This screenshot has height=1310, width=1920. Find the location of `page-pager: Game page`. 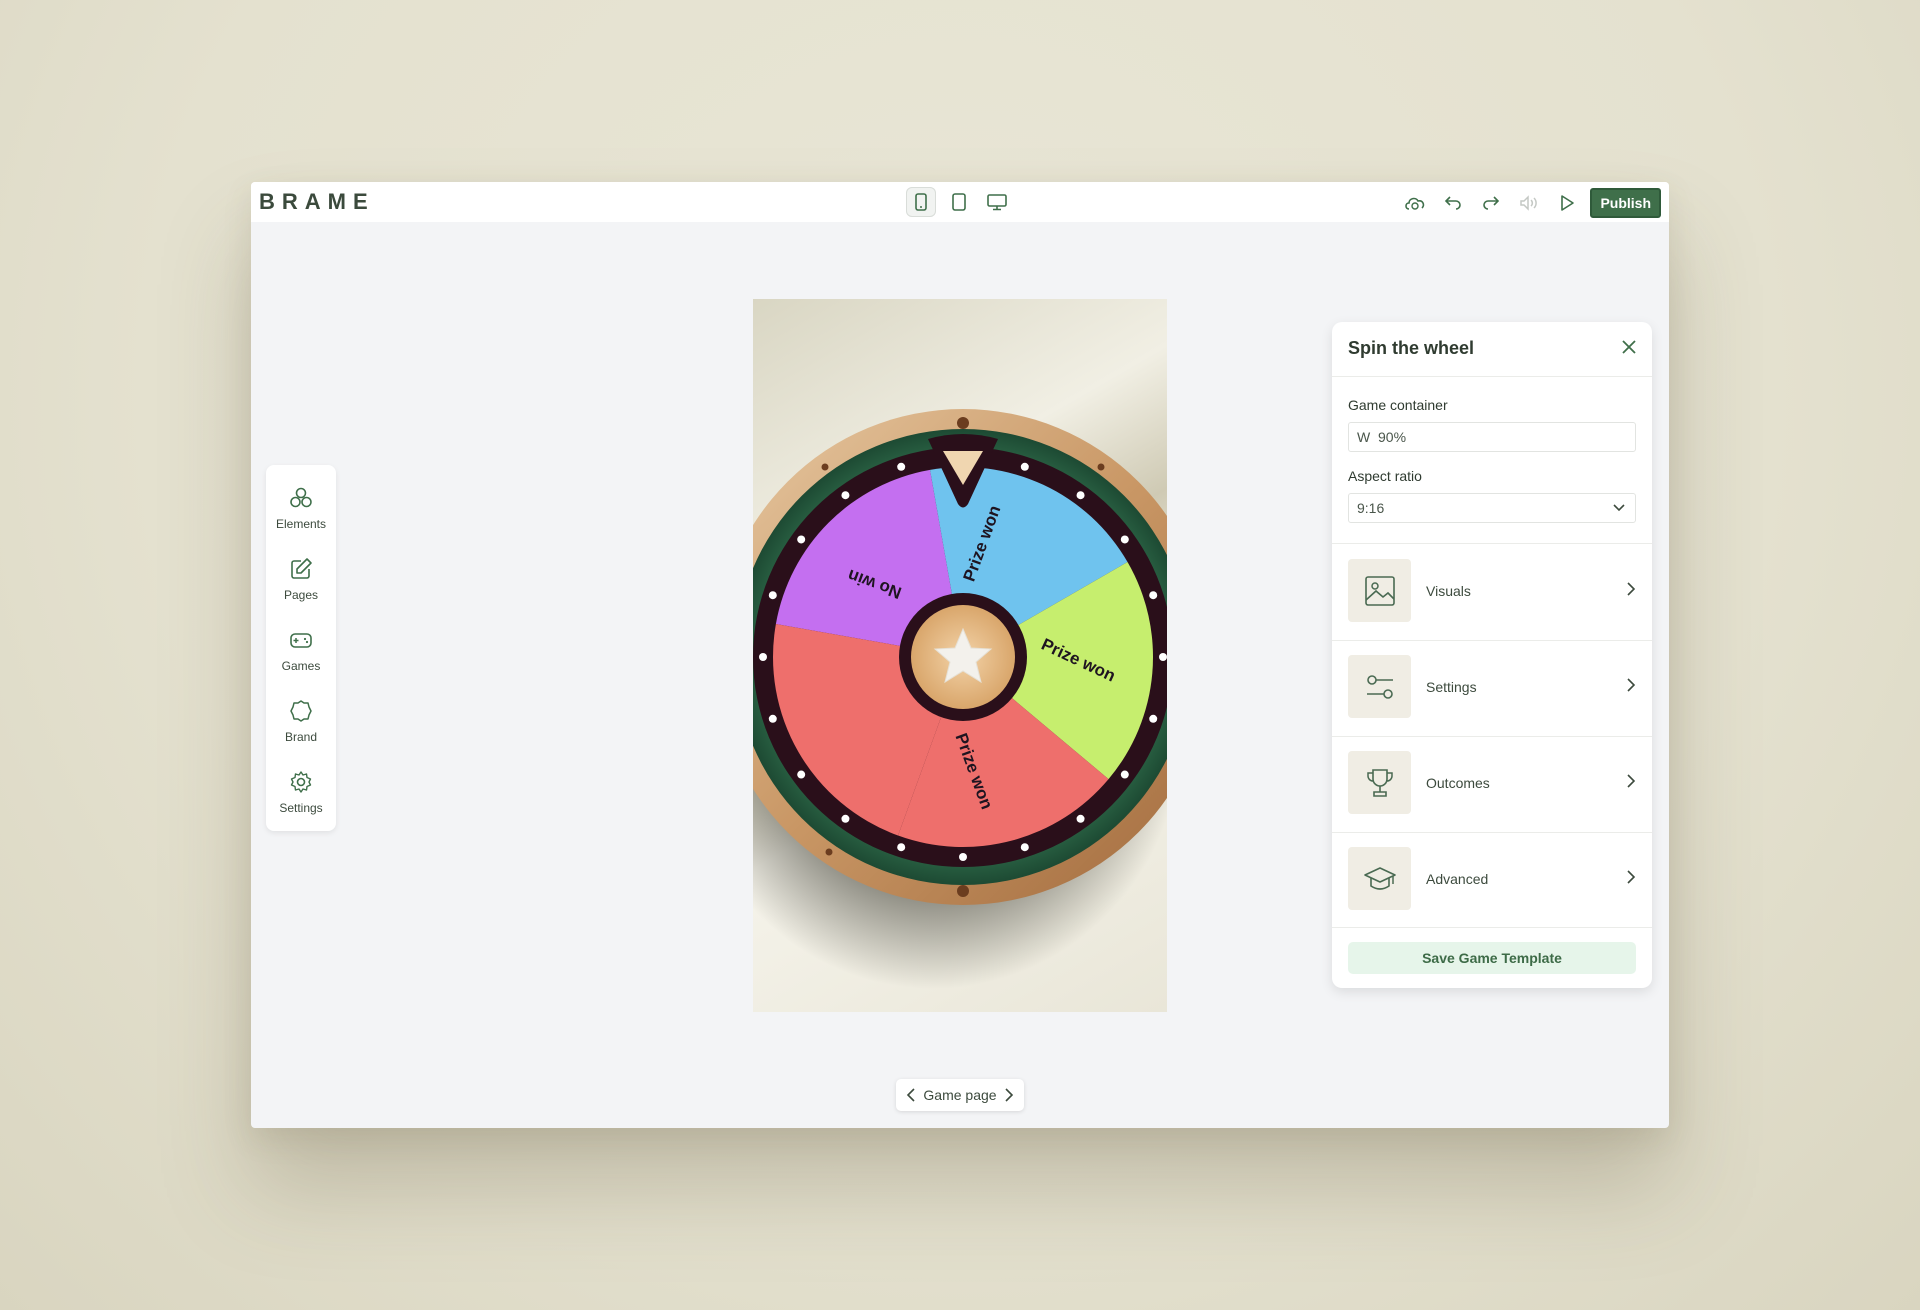

page-pager: Game page is located at coordinates (960, 1095).